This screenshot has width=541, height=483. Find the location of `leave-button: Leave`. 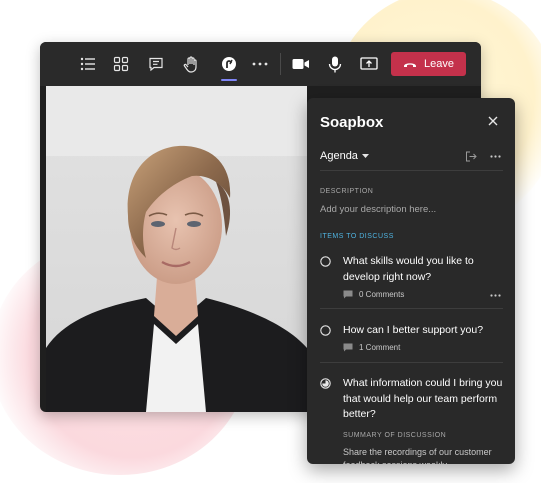

leave-button: Leave is located at coordinates (428, 64).